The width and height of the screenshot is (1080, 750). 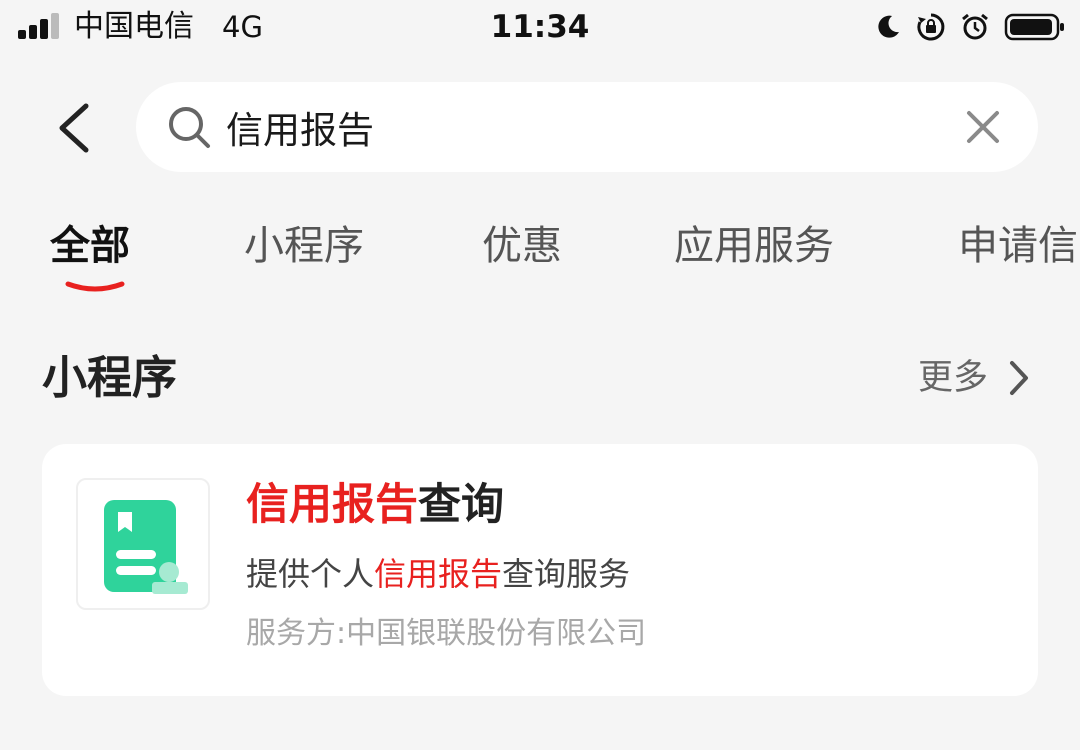 I want to click on result-description: 提供个人信用报告查询服务, so click(x=438, y=574).